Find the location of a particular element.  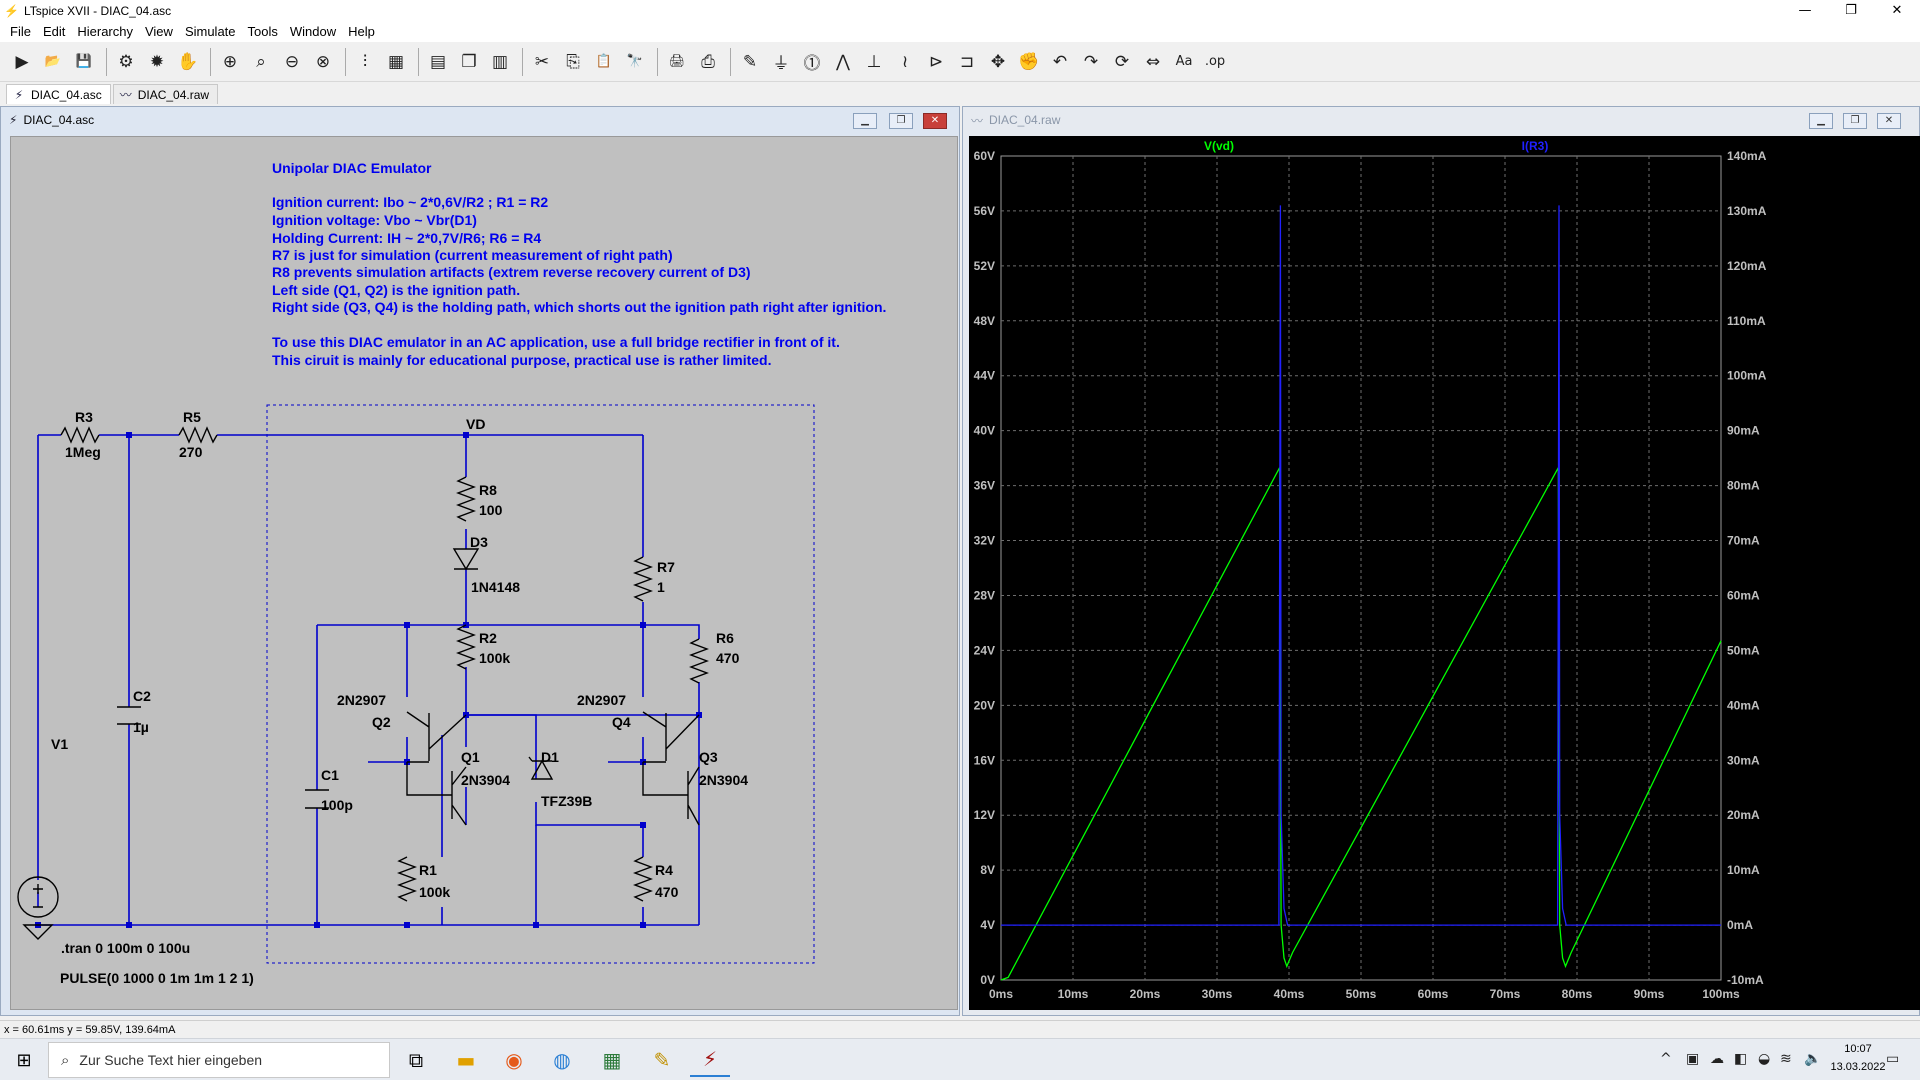

transistor-q4-symbol is located at coordinates (671, 737).